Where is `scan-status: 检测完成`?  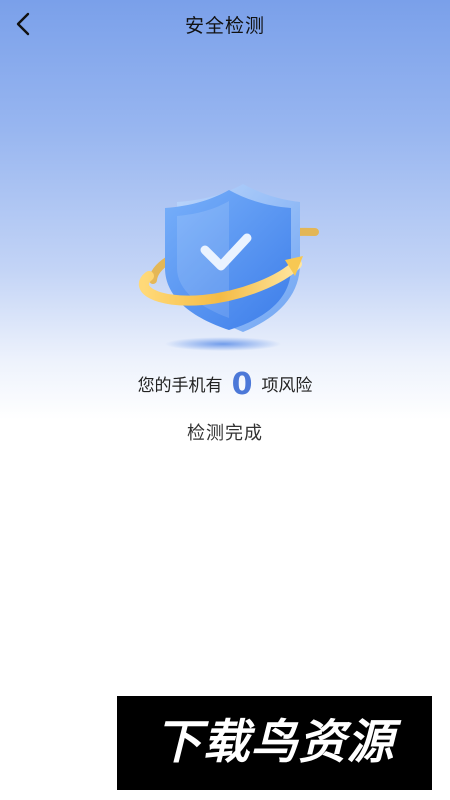 scan-status: 检测完成 is located at coordinates (225, 433).